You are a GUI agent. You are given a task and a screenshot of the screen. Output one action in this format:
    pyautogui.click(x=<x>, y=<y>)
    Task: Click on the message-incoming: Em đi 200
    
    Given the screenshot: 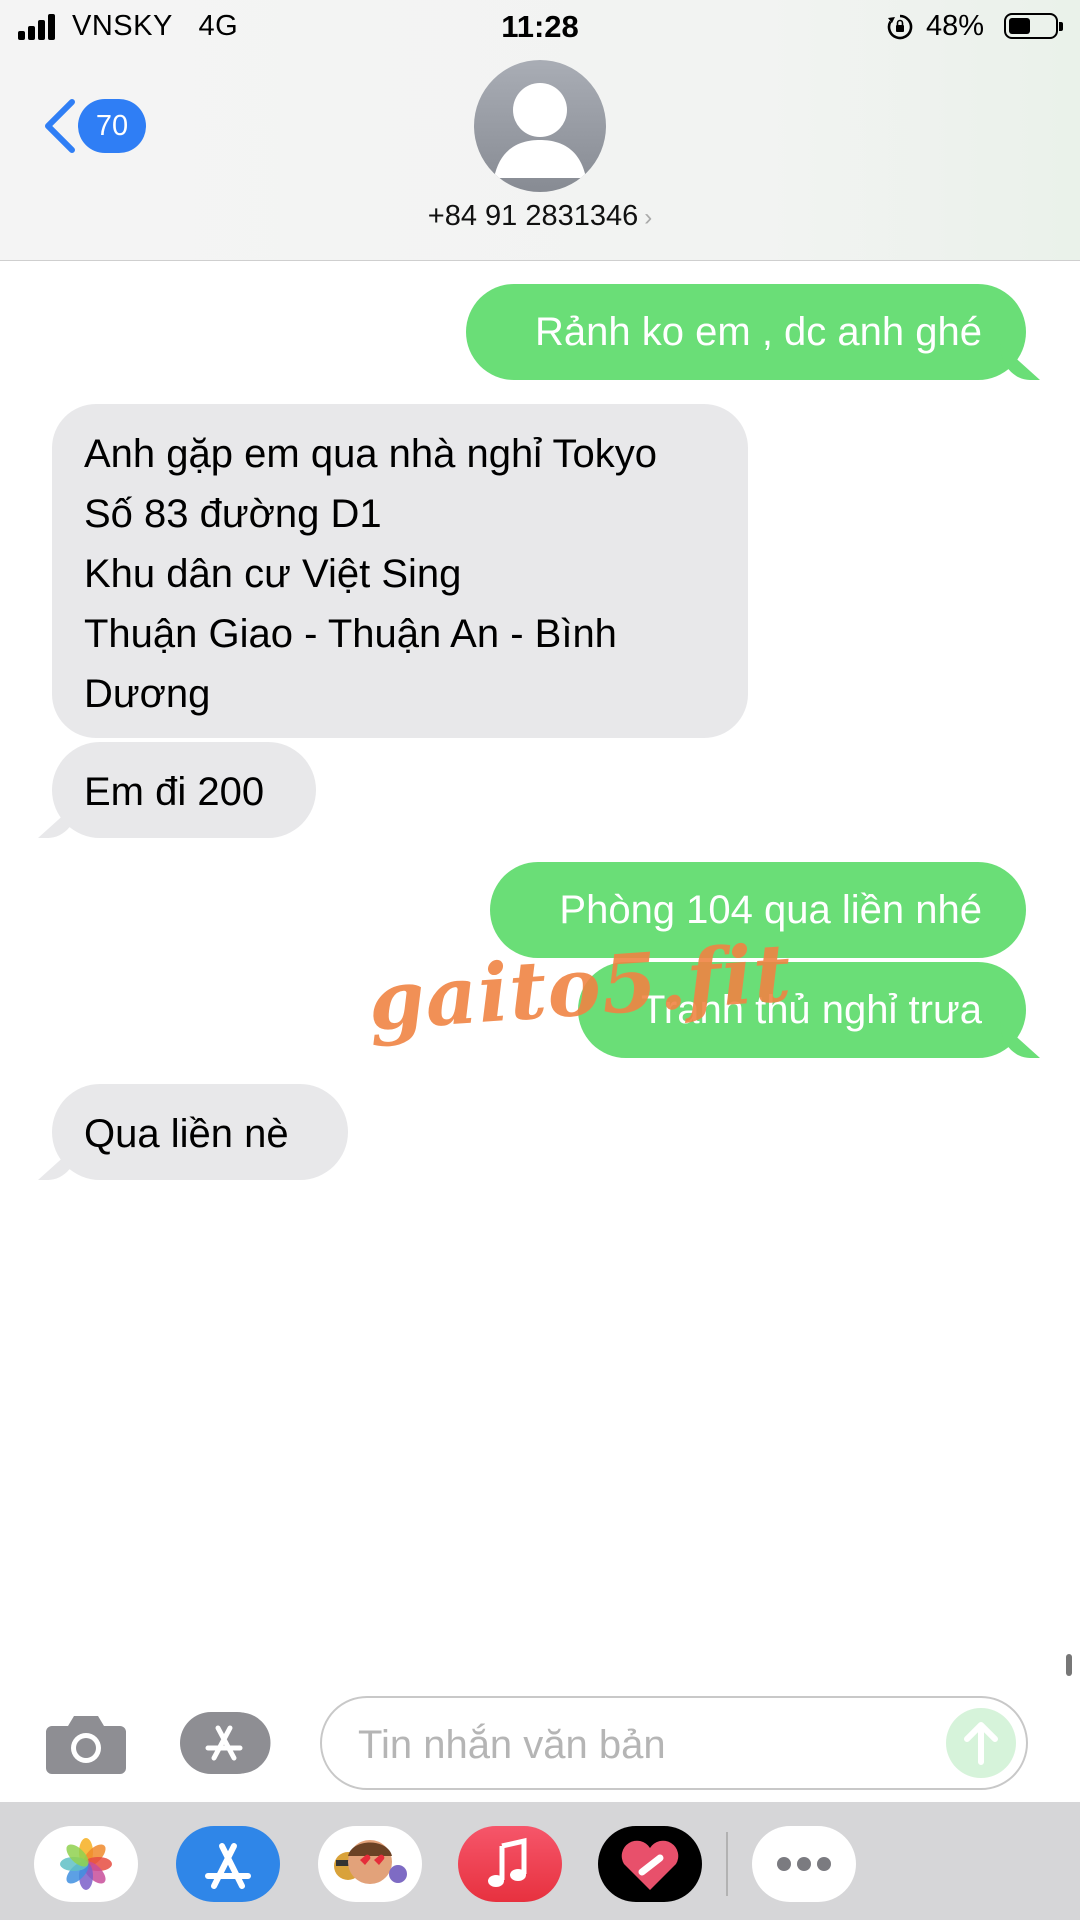 What is the action you would take?
    pyautogui.click(x=184, y=790)
    